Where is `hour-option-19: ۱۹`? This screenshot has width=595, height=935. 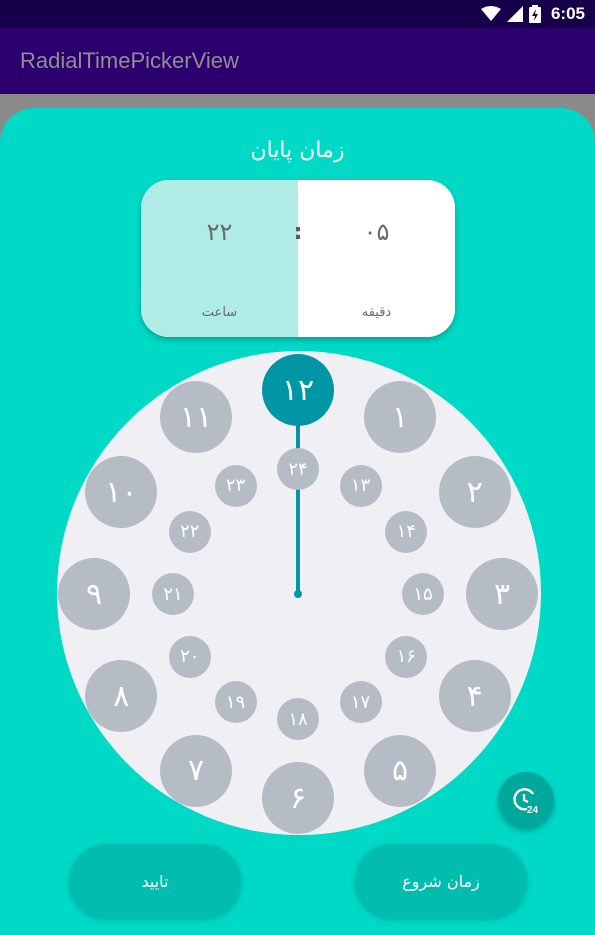 hour-option-19: ۱۹ is located at coordinates (235, 702).